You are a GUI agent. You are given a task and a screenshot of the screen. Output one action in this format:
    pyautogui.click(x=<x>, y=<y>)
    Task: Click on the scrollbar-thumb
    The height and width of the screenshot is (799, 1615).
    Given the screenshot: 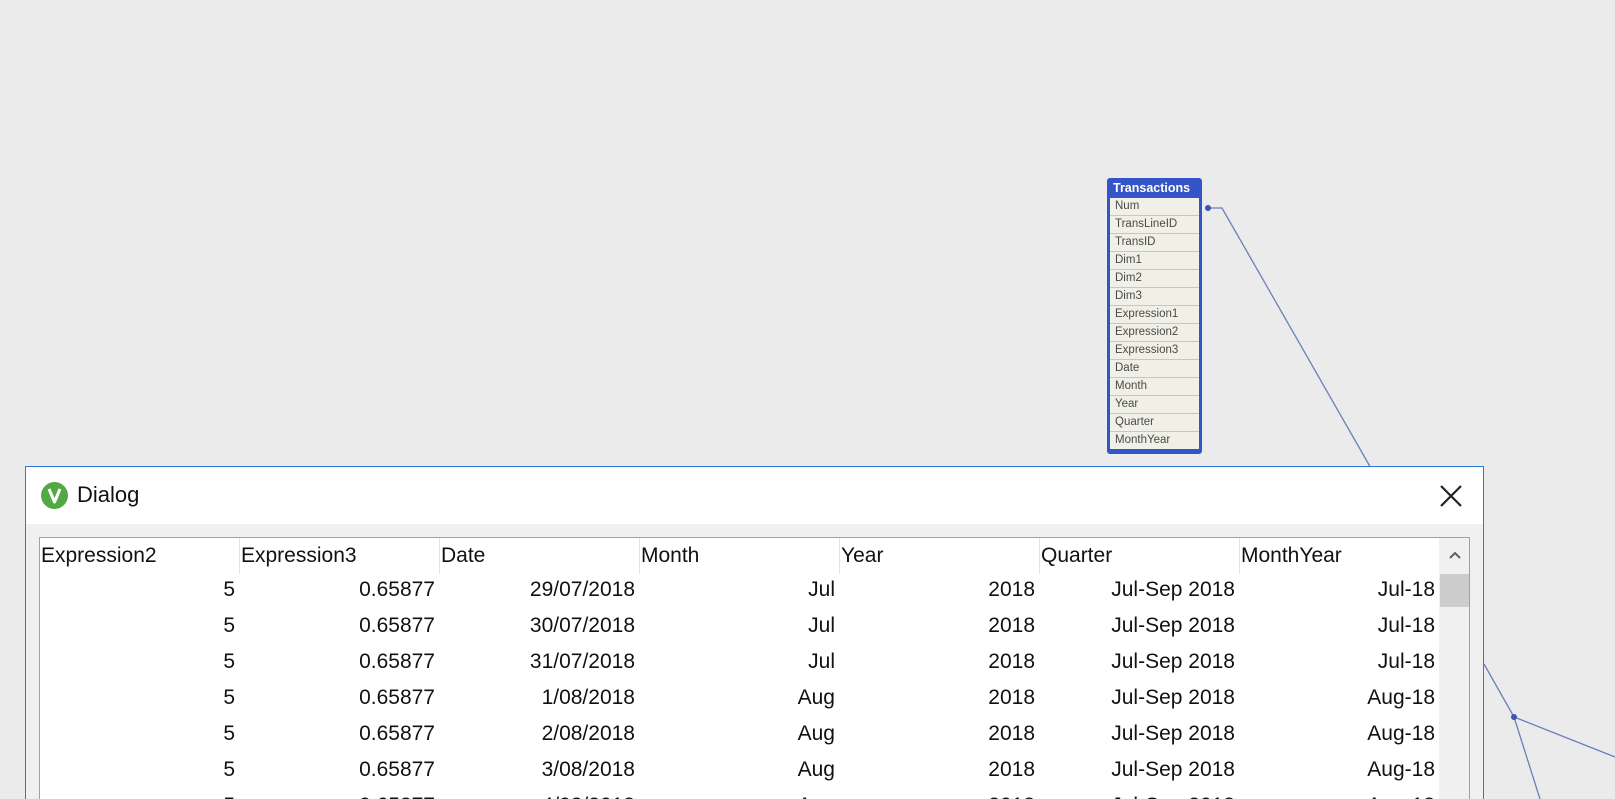 What is the action you would take?
    pyautogui.click(x=1454, y=590)
    